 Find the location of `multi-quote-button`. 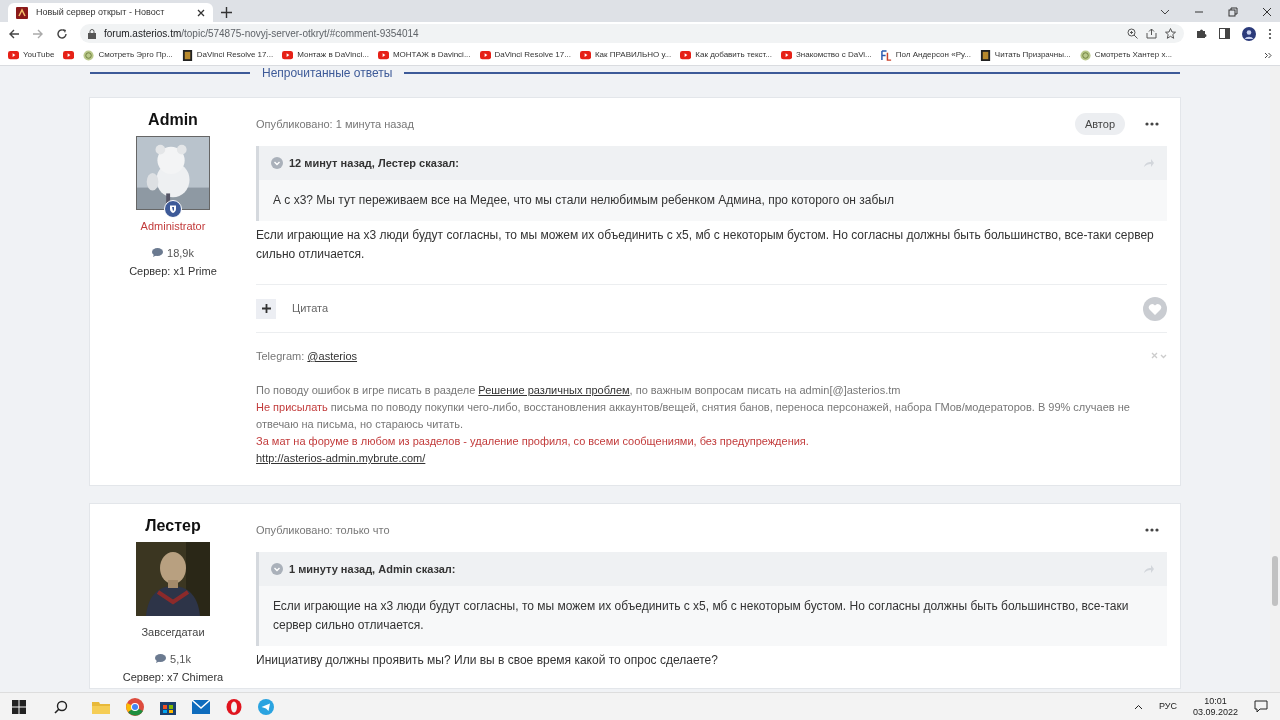

multi-quote-button is located at coordinates (266, 308).